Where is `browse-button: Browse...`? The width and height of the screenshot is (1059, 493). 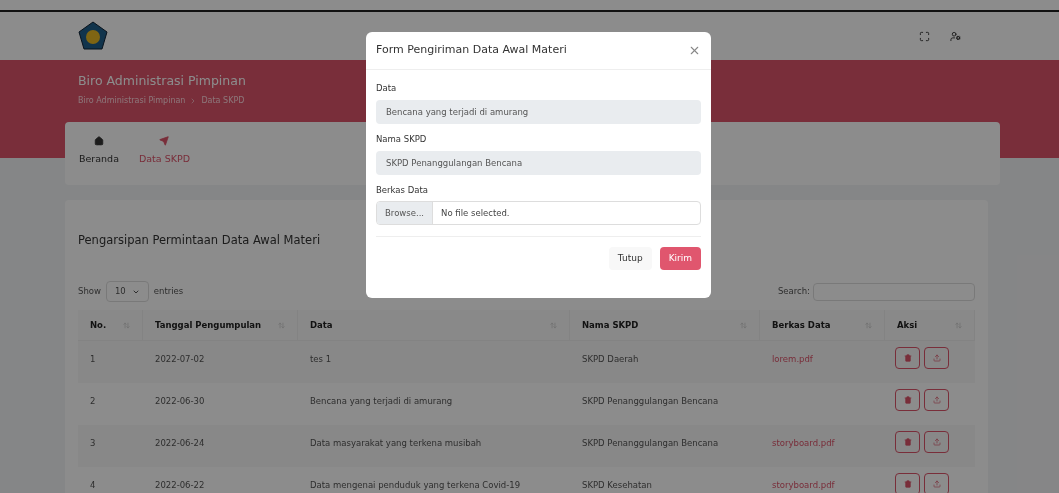 browse-button: Browse... is located at coordinates (405, 213).